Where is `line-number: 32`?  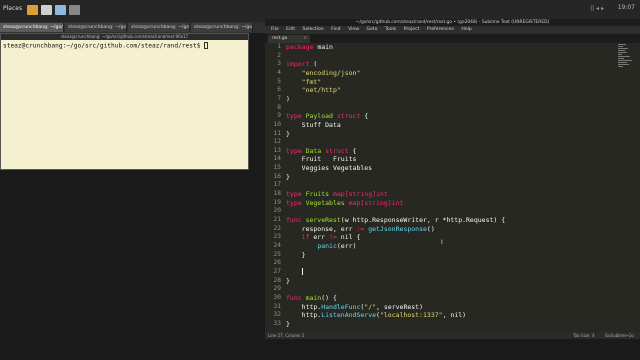
line-number: 32 is located at coordinates (277, 315).